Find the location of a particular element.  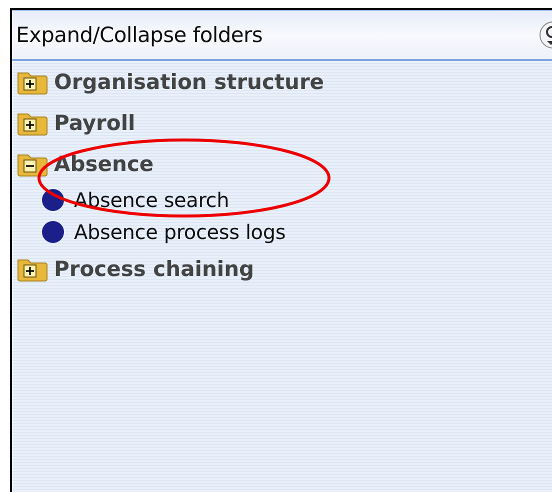

folder-label: Absence is located at coordinates (104, 164).